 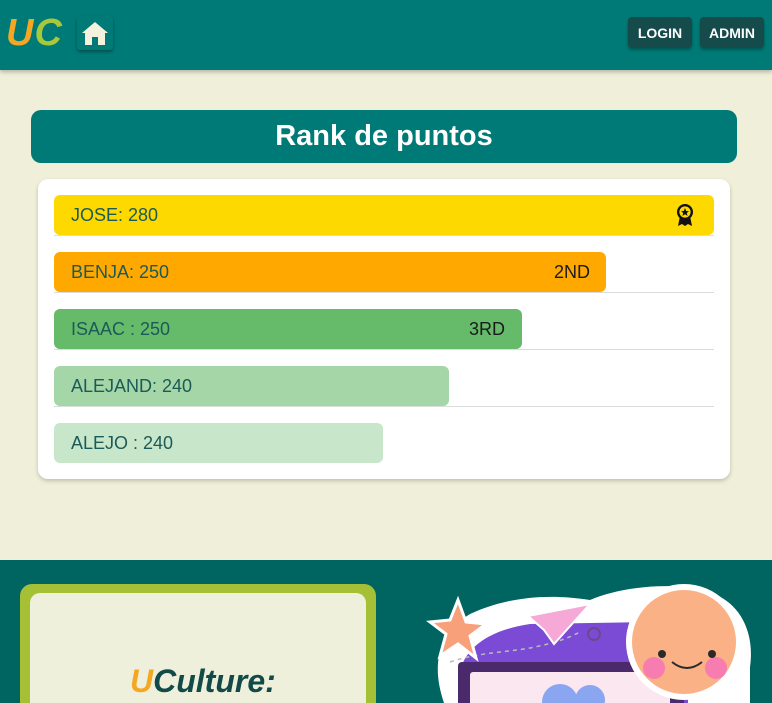 I want to click on rank-label-2: BENJA: 250, so click(x=120, y=272).